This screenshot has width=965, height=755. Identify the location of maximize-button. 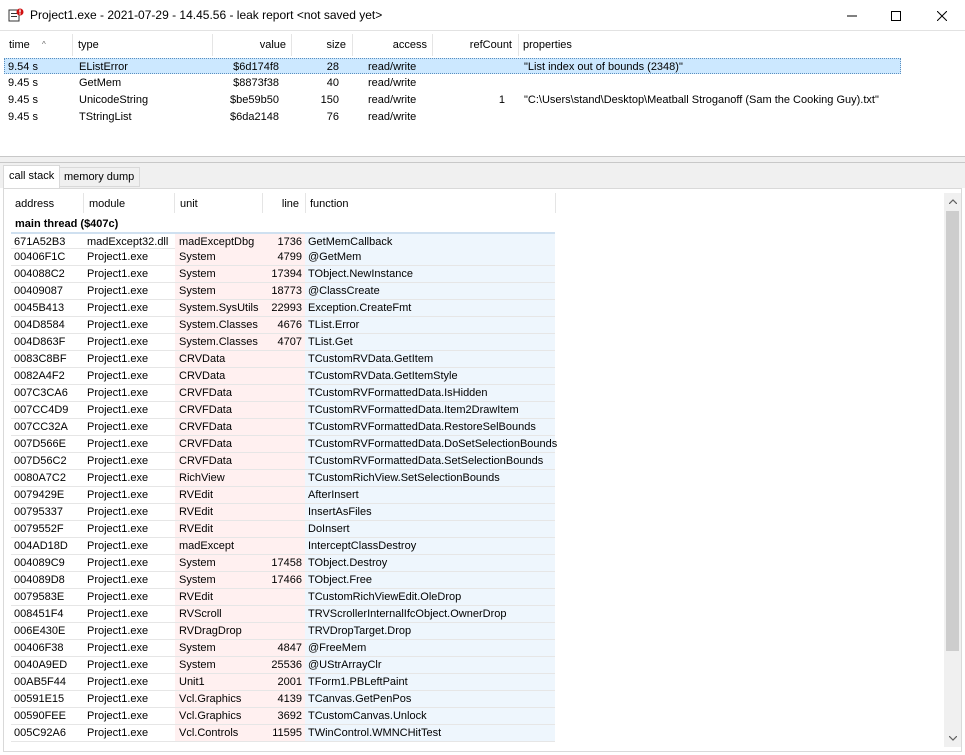
(896, 15).